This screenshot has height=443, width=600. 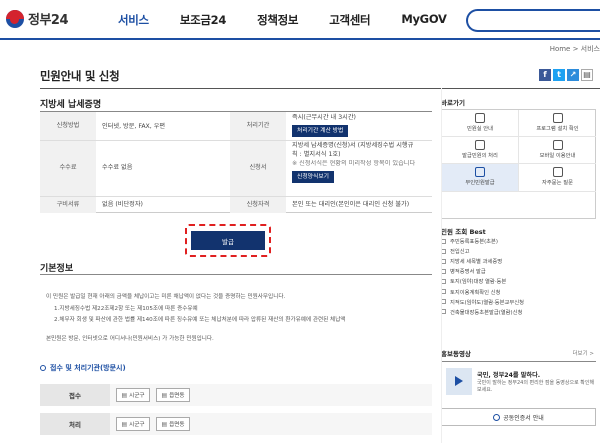 I want to click on basic-info-line-2: 1.지방세징수법 제22조제2항 또는 제105조에 따른 증수유예, so click(x=126, y=309).